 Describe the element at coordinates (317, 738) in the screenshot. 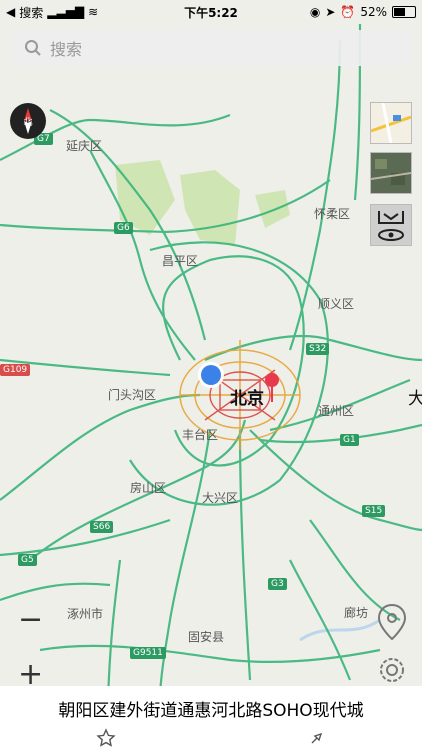

I see `route-icon` at that location.